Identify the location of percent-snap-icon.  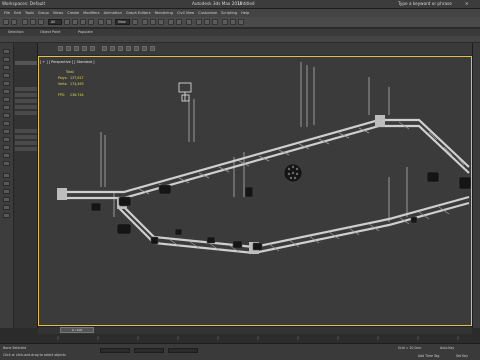
(161, 22).